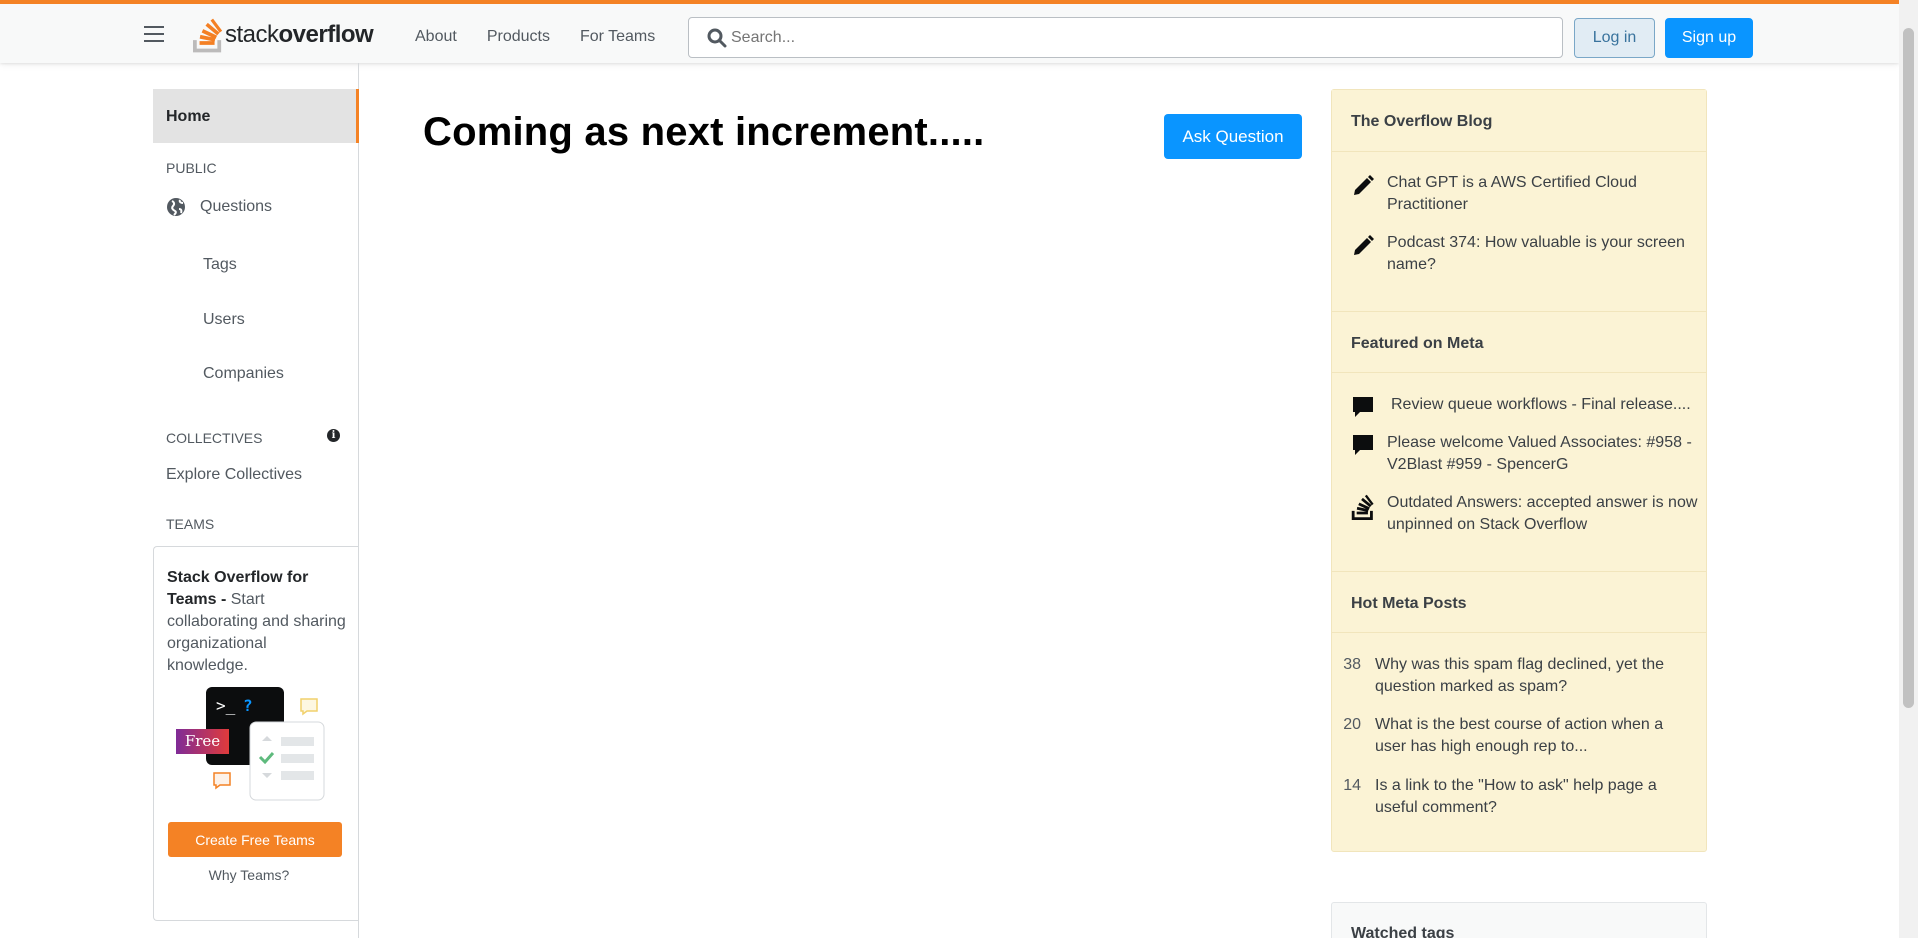  What do you see at coordinates (1709, 38) in the screenshot?
I see `signup-button: Sign up` at bounding box center [1709, 38].